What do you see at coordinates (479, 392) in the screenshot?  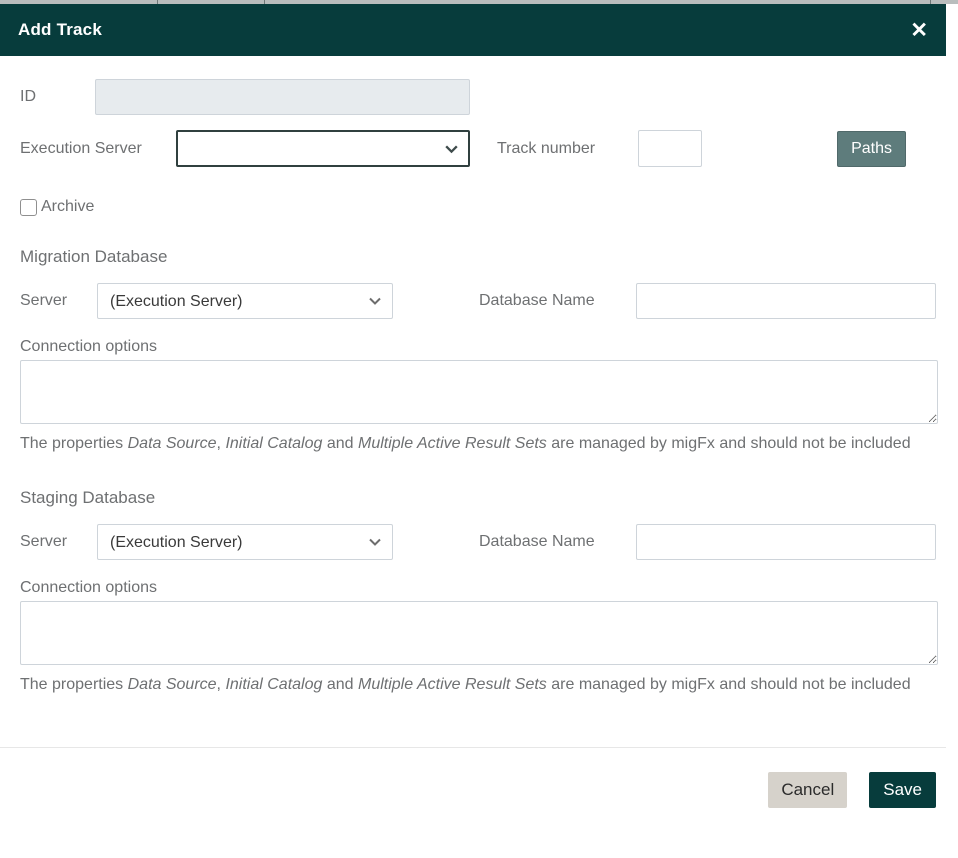 I see `migration-connection-options-textarea` at bounding box center [479, 392].